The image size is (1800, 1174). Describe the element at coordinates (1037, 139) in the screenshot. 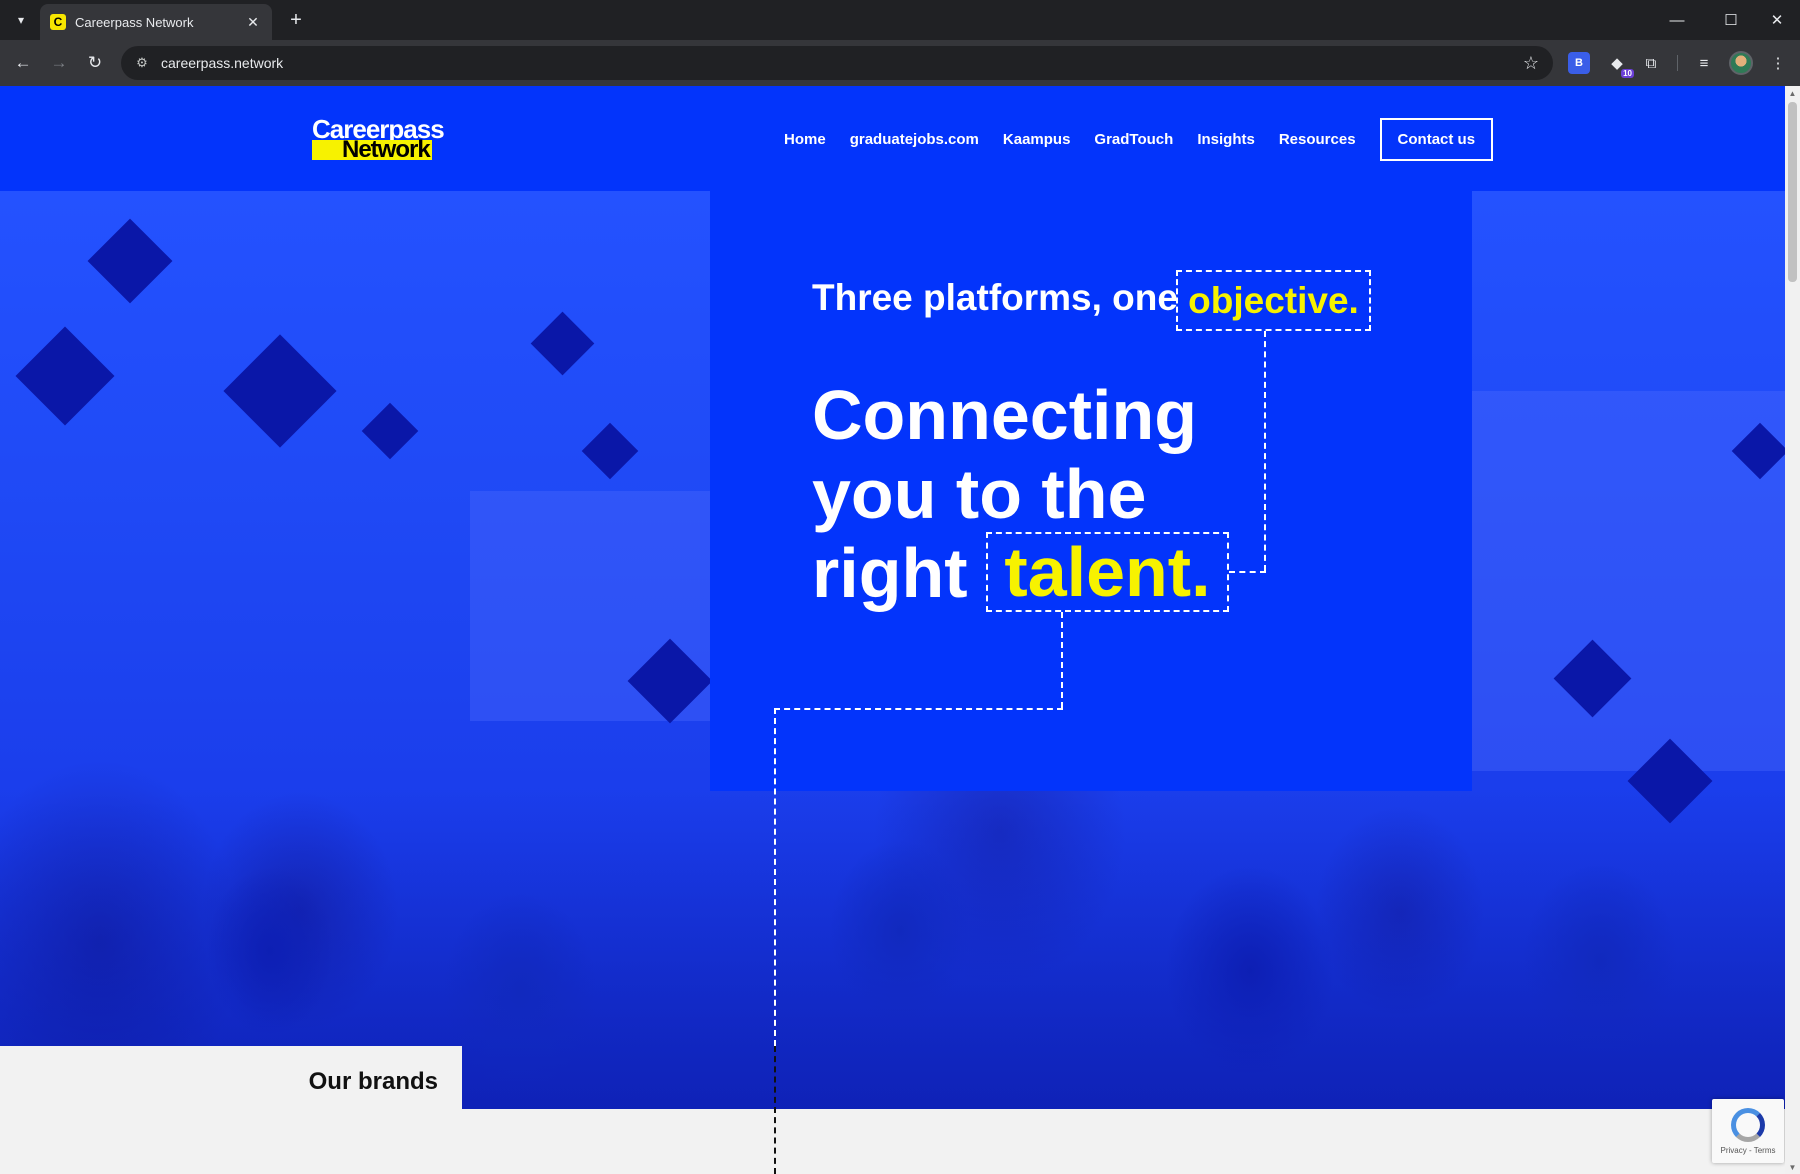

I see `nav-item-kaampus: Kaampus` at that location.